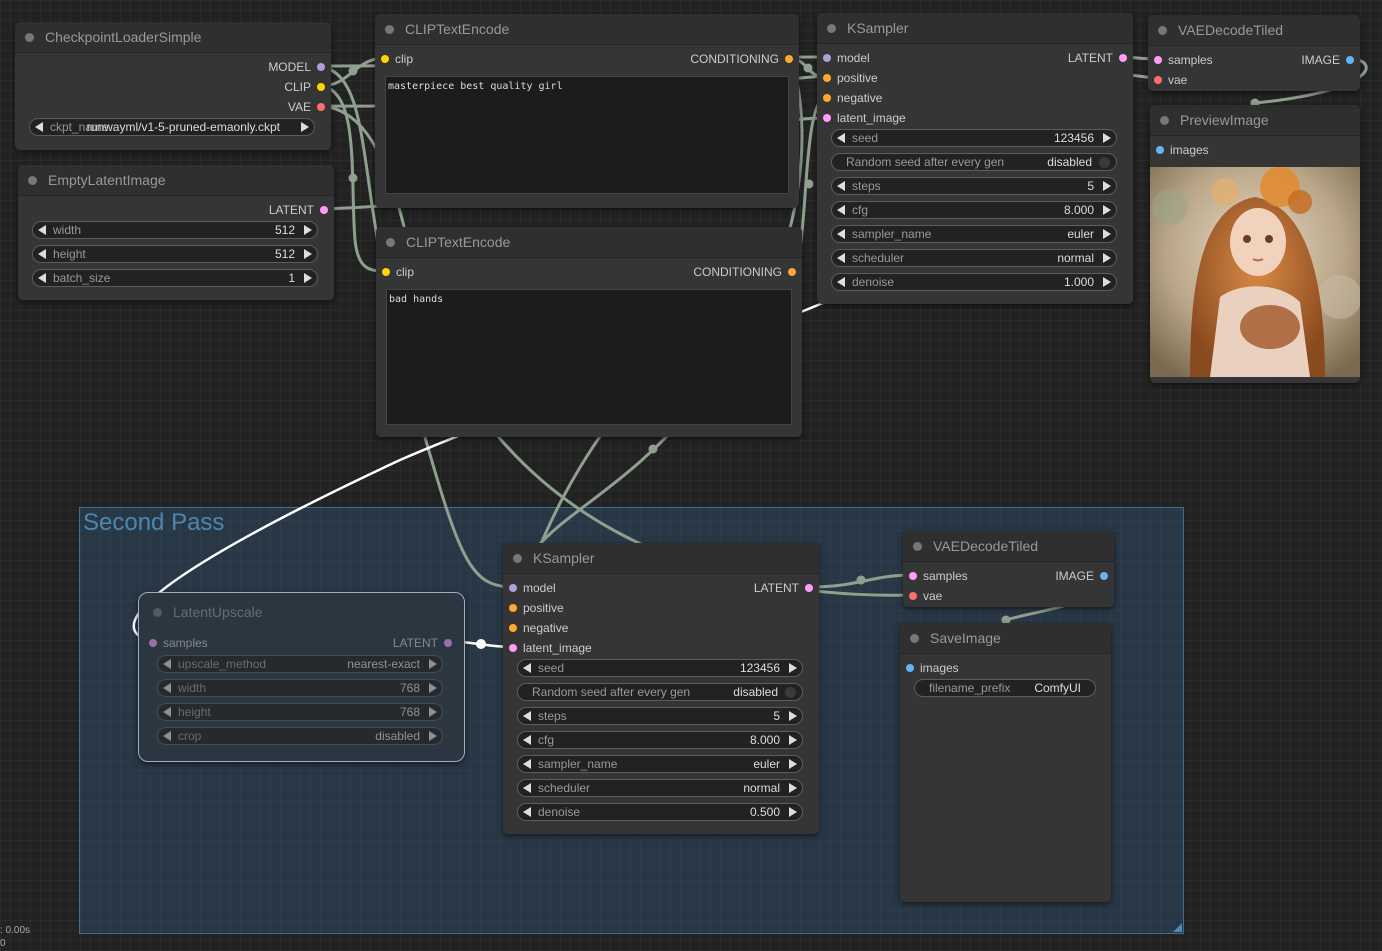  What do you see at coordinates (1255, 272) in the screenshot?
I see `preview-image-output` at bounding box center [1255, 272].